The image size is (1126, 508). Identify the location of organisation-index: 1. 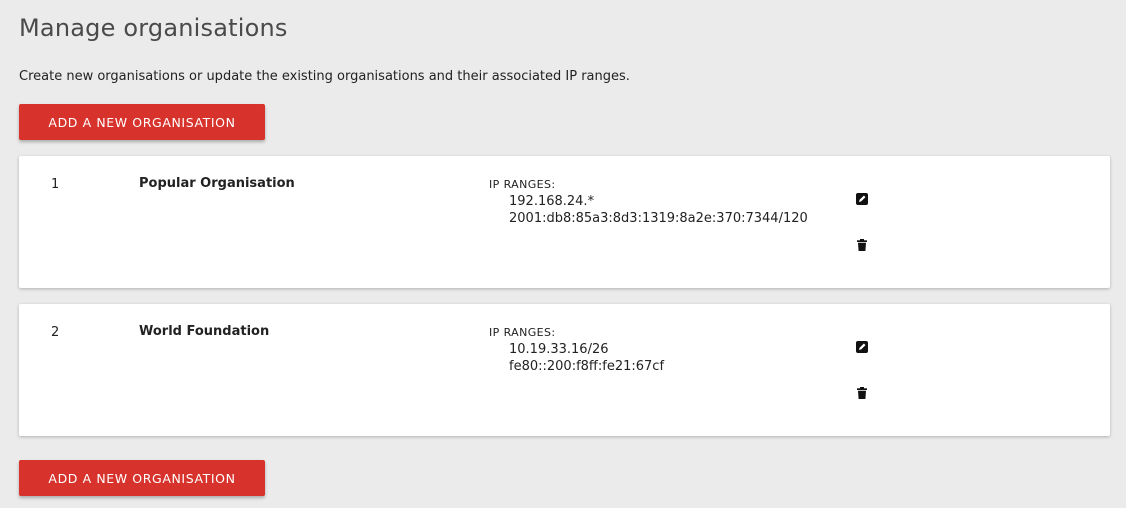
(55, 184).